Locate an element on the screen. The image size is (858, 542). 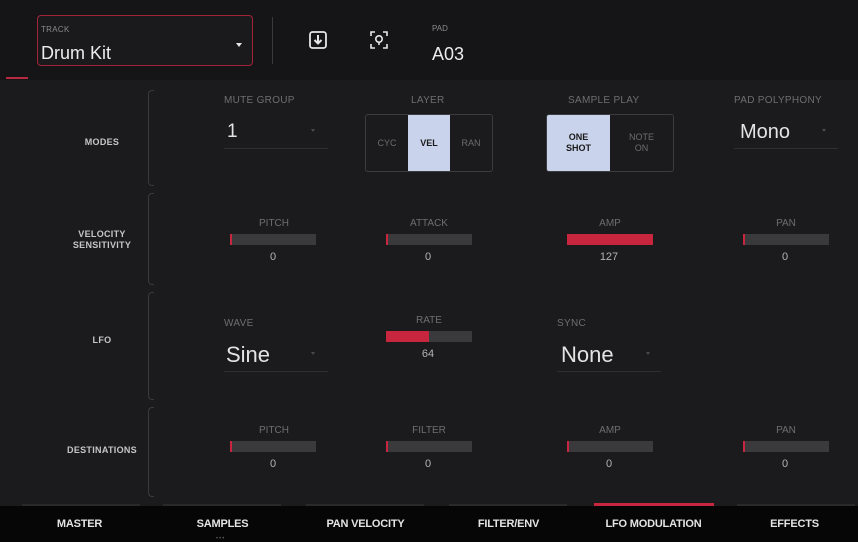
lfo-wave-underline is located at coordinates (276, 371).